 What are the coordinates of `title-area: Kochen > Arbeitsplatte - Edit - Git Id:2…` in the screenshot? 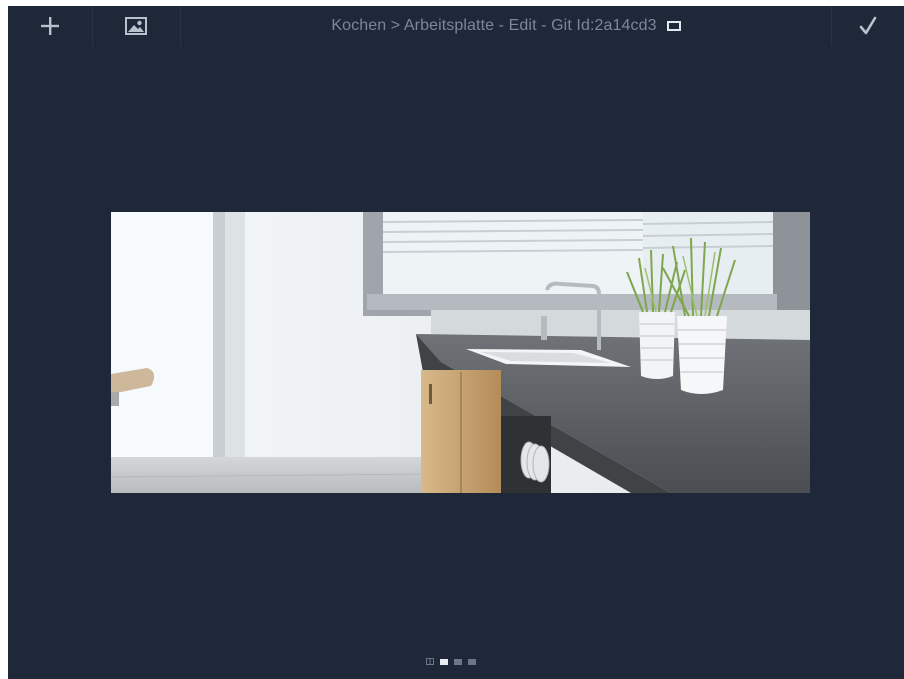 It's located at (506, 26).